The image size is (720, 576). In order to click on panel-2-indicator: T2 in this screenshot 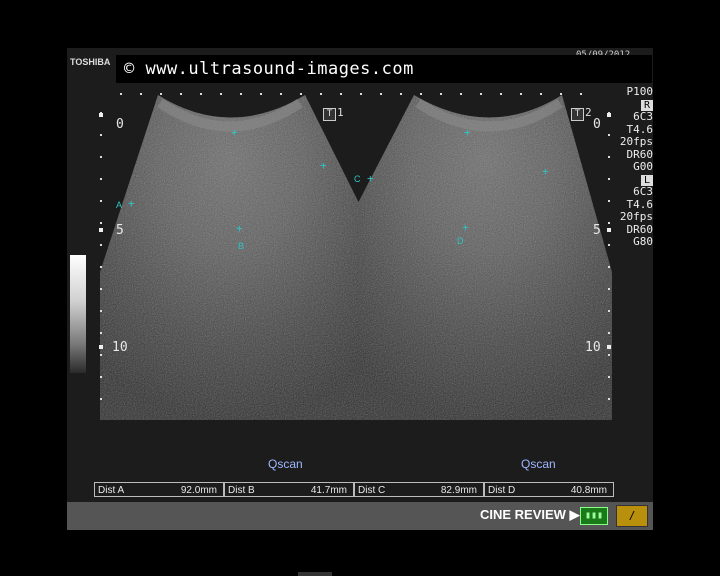, I will do `click(581, 113)`.